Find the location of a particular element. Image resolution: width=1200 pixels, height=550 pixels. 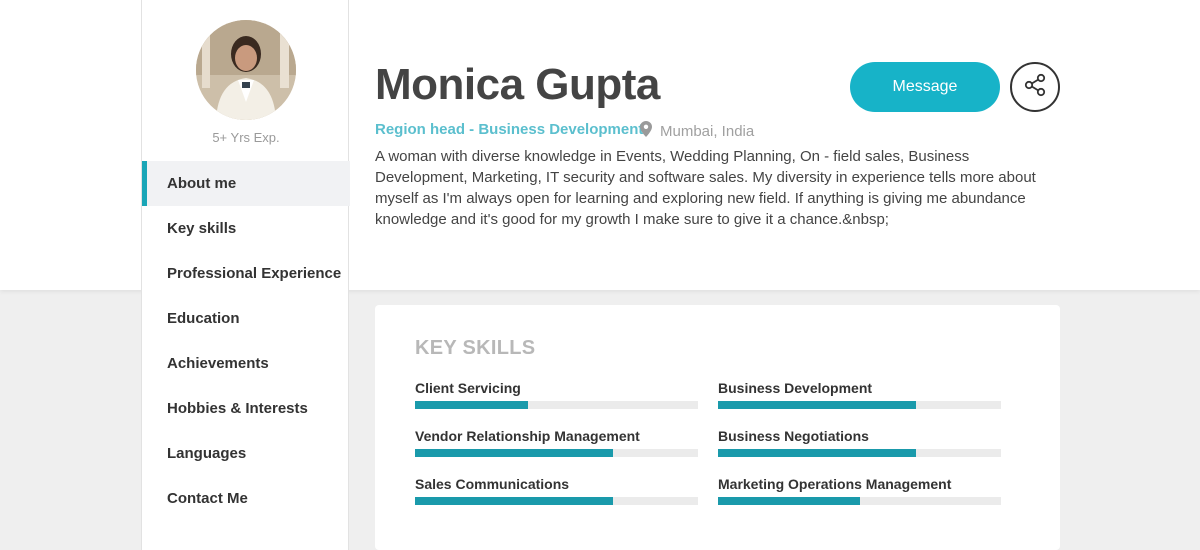

avatar is located at coordinates (246, 70).